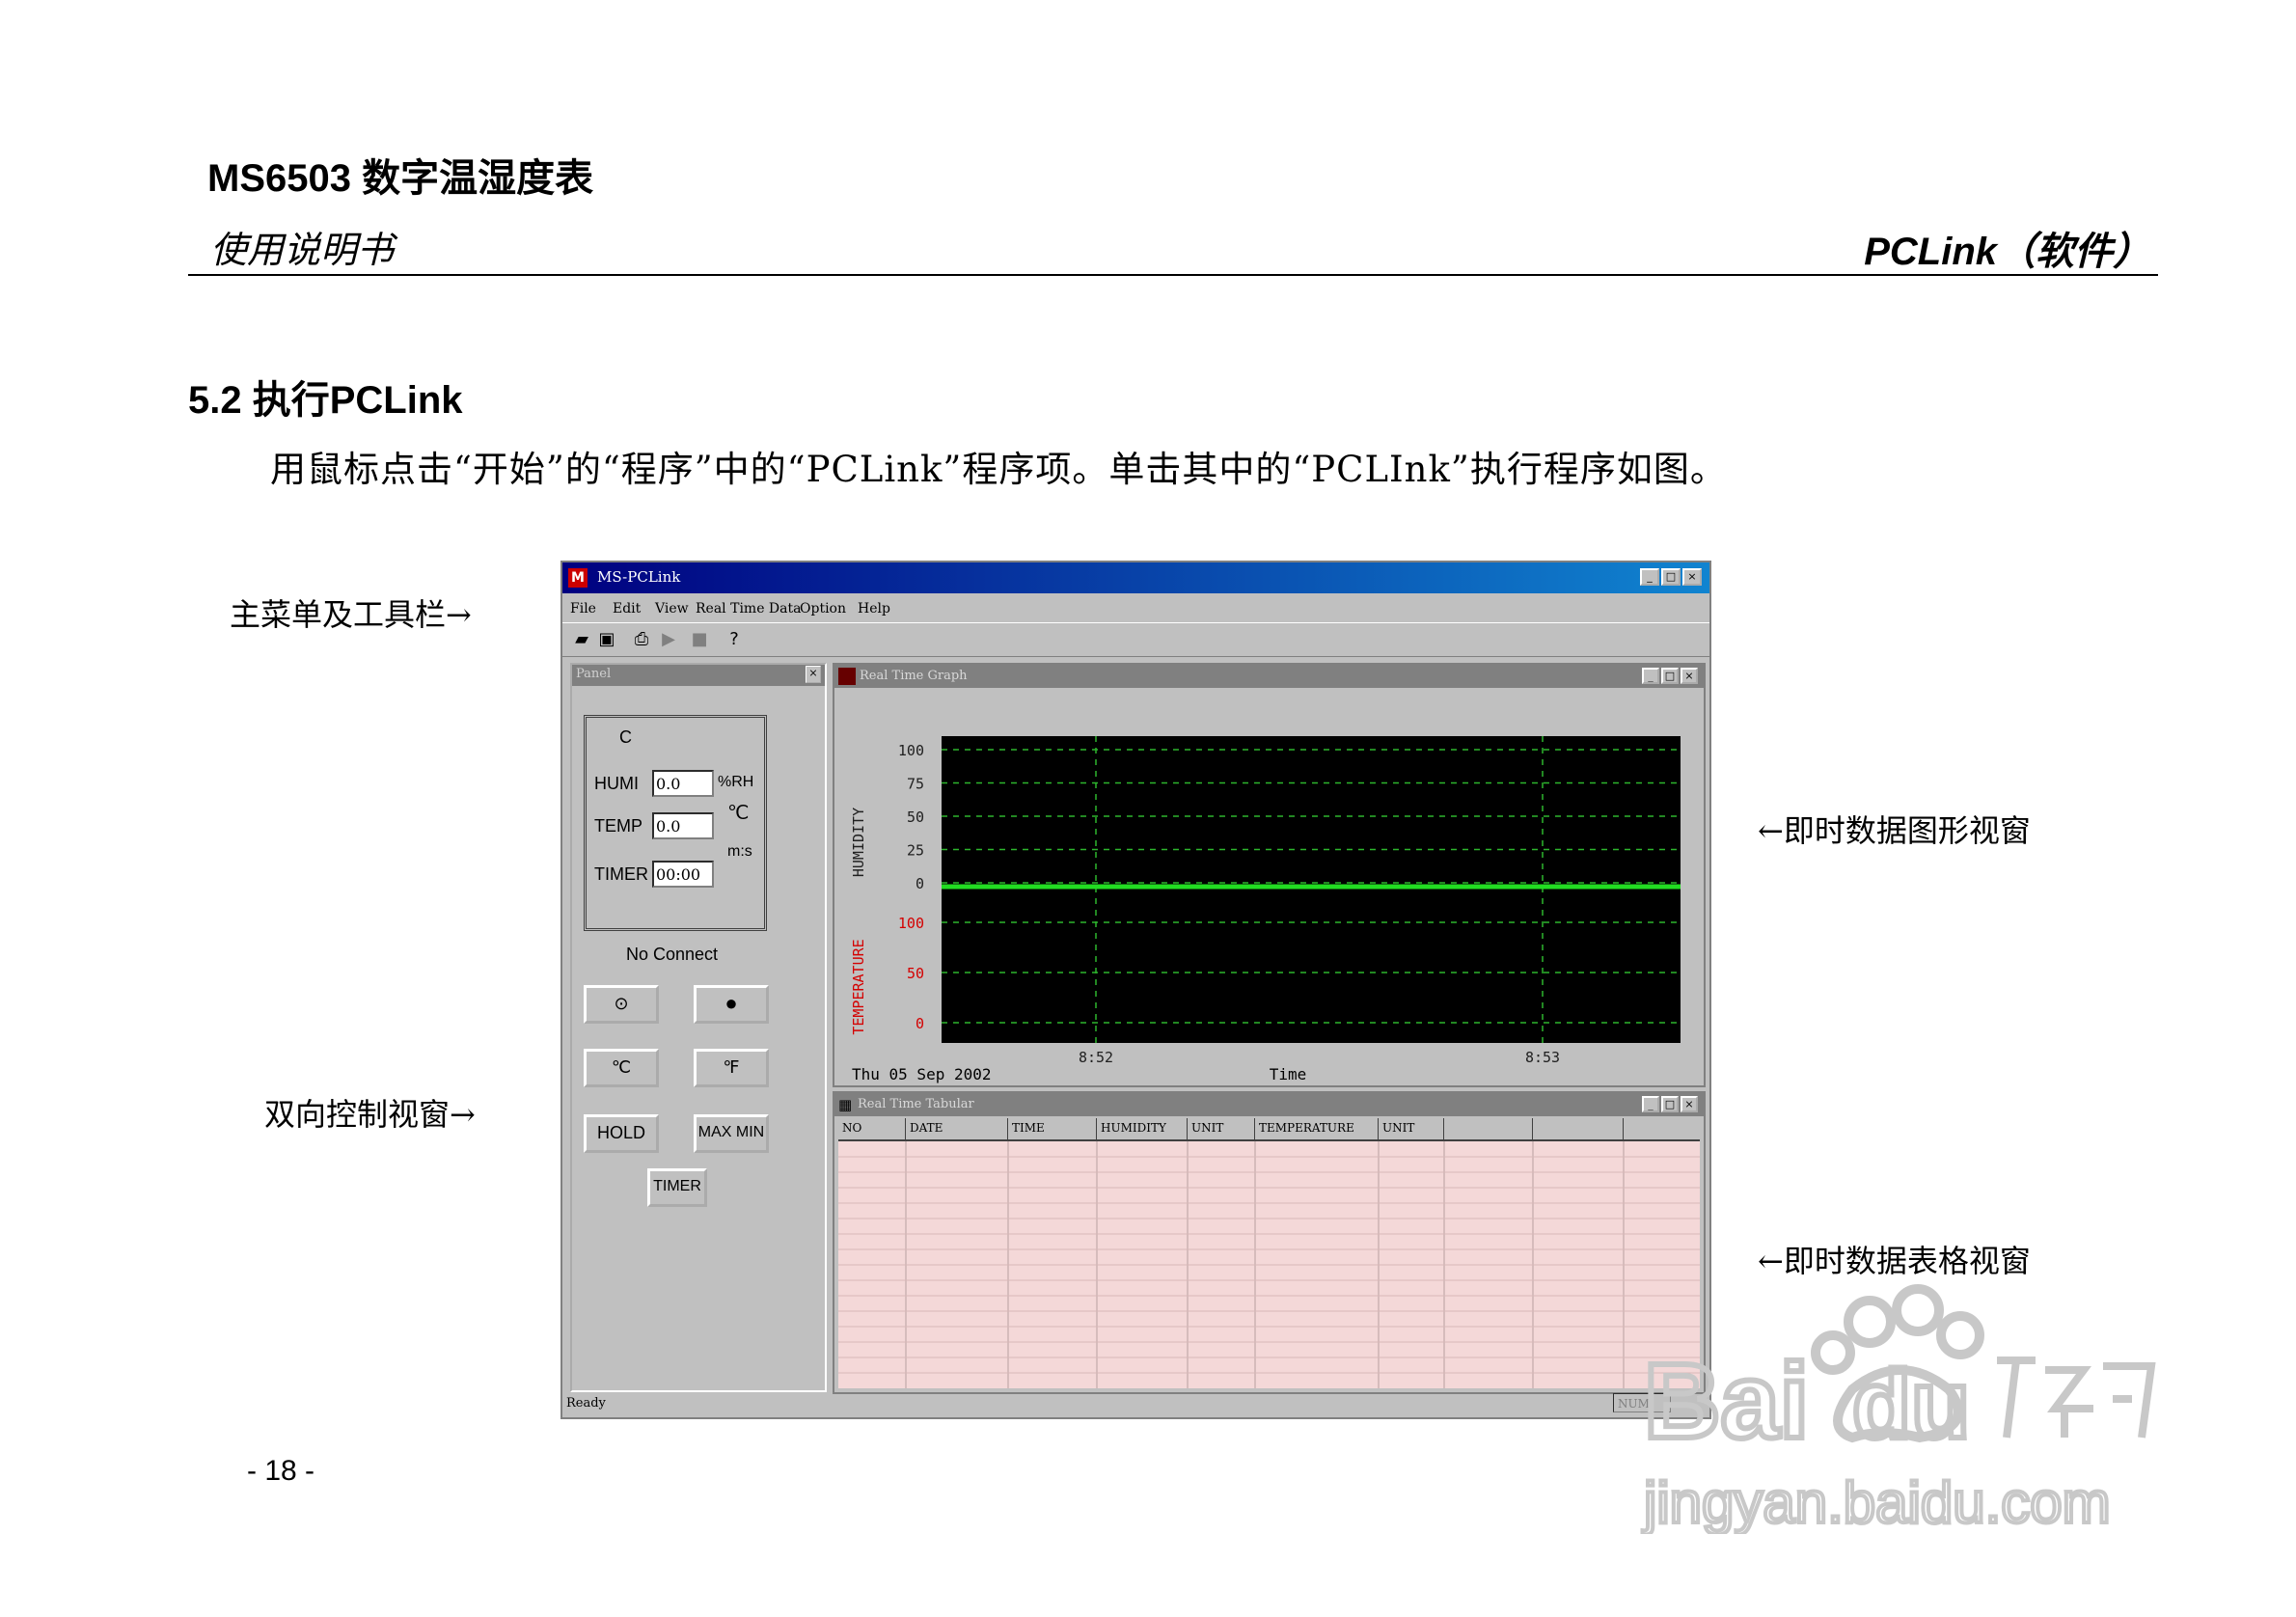  What do you see at coordinates (1412, 1128) in the screenshot?
I see `col-unit-temperature: UNIT` at bounding box center [1412, 1128].